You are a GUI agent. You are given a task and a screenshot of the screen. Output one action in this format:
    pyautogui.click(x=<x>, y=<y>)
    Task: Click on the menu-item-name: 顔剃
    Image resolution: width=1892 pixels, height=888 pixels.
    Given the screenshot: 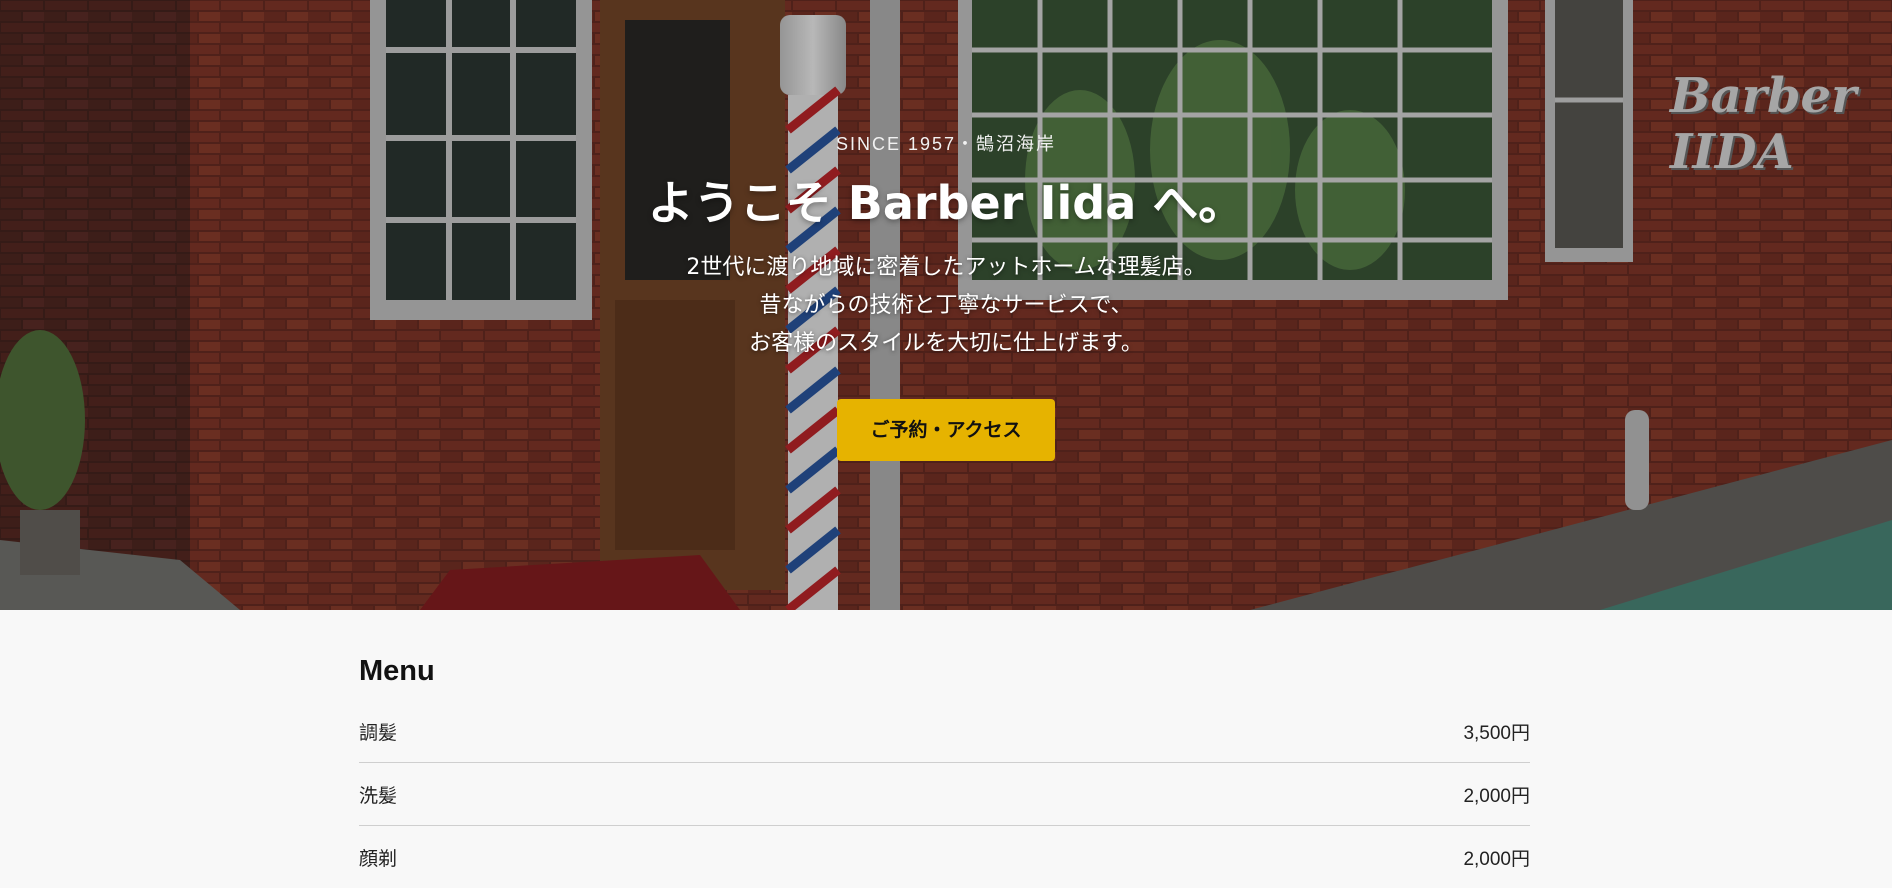 What is the action you would take?
    pyautogui.click(x=378, y=858)
    